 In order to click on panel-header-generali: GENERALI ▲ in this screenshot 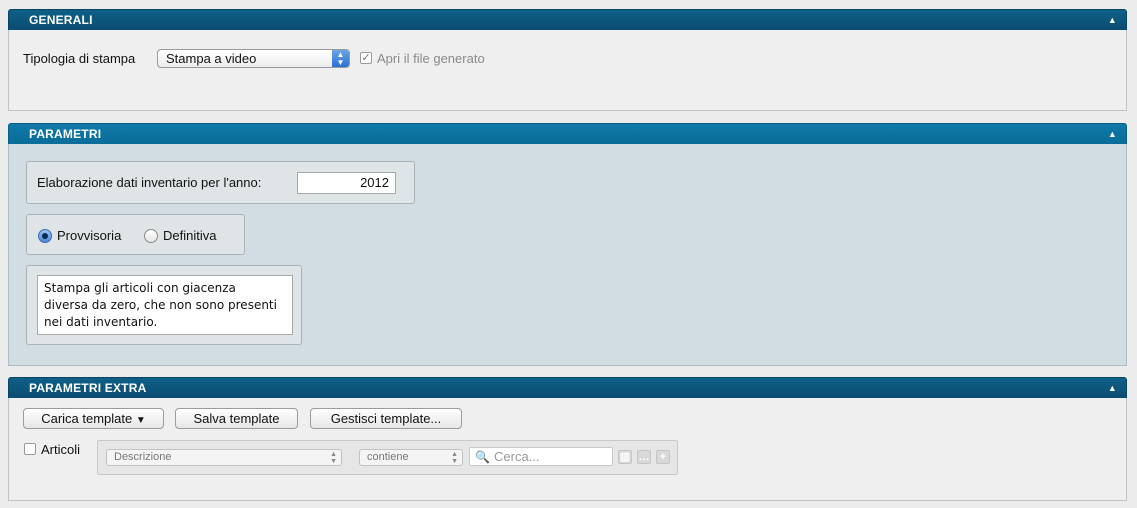, I will do `click(567, 19)`.